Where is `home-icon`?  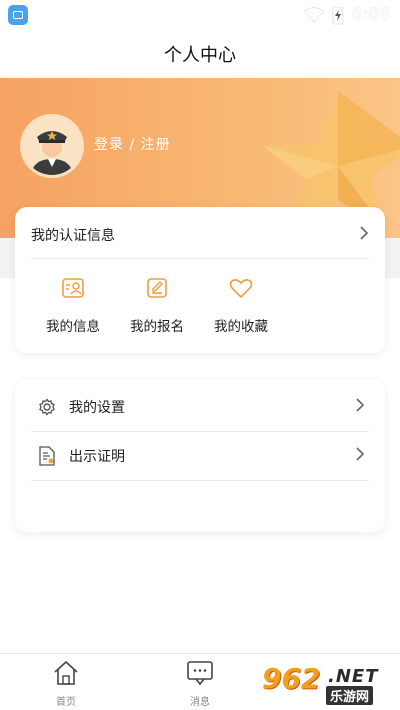 home-icon is located at coordinates (66, 675).